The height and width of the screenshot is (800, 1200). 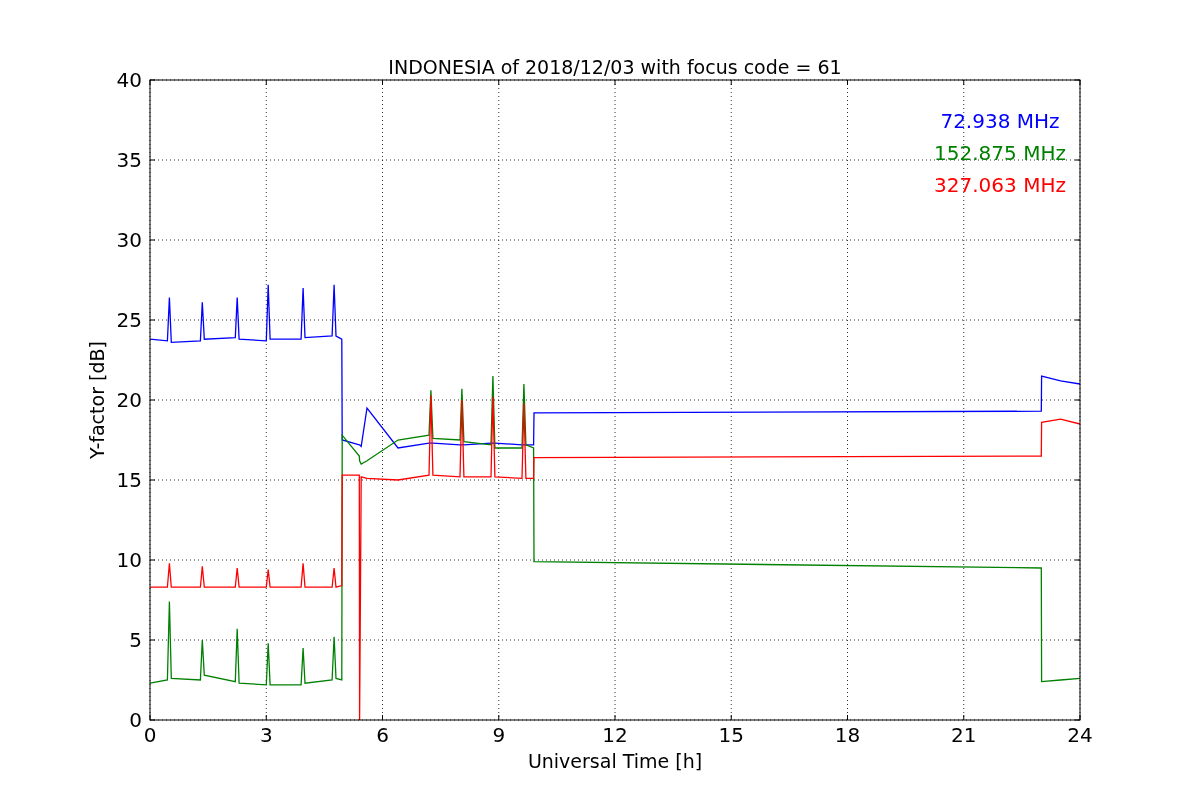 I want to click on legend-label: 327.063 MHz, so click(x=1000, y=185).